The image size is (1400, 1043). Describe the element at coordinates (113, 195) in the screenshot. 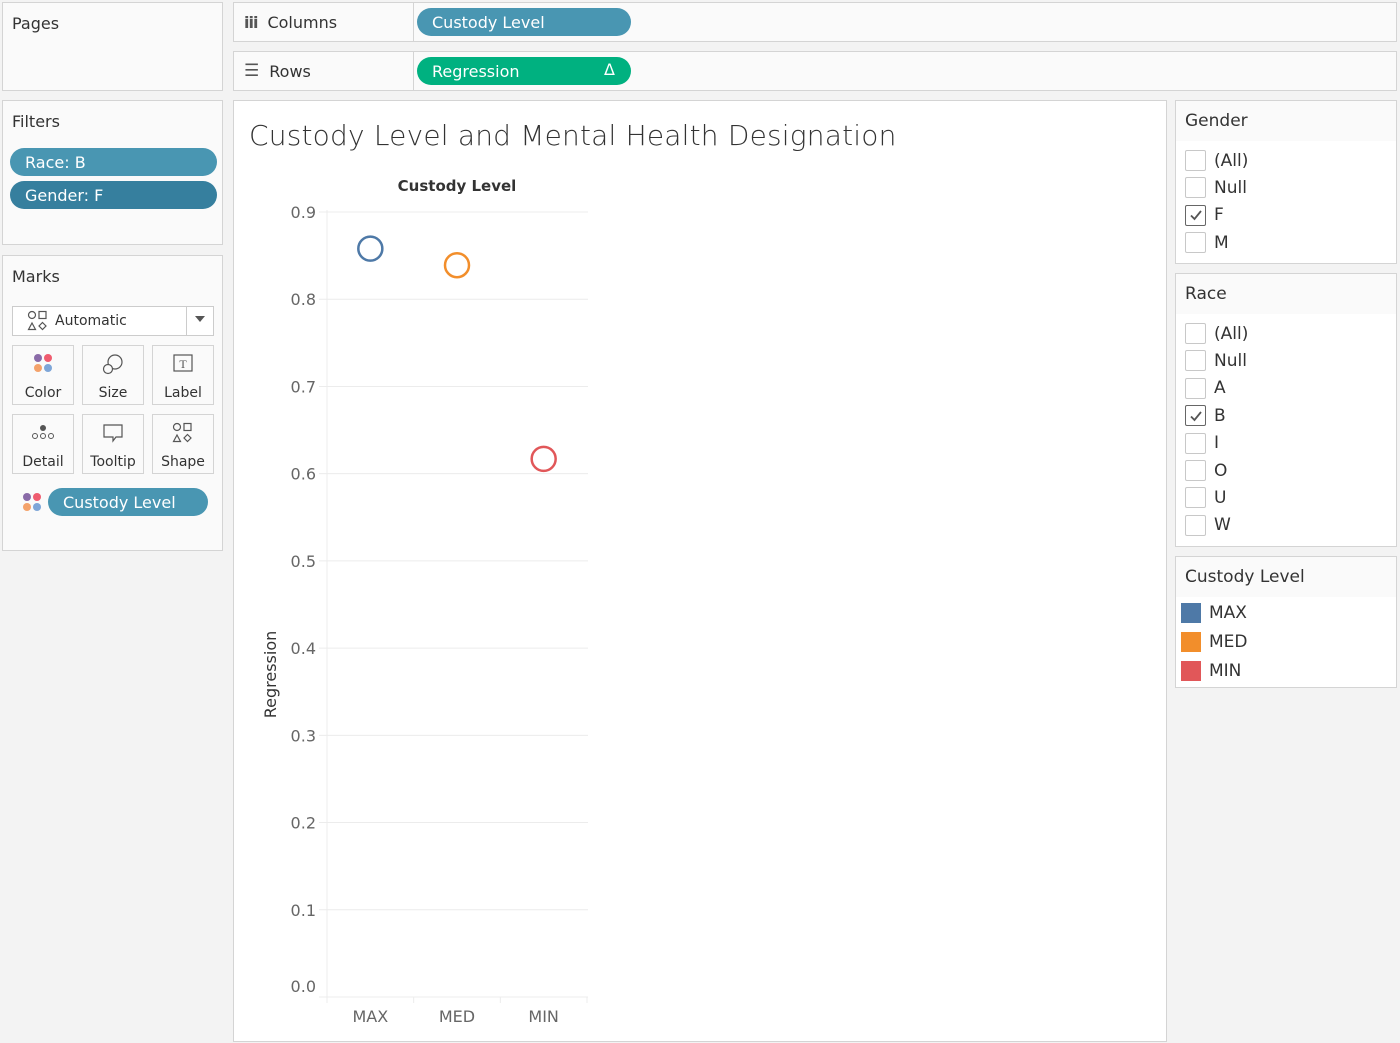

I see `filter-pill-gender: Gender: F` at that location.